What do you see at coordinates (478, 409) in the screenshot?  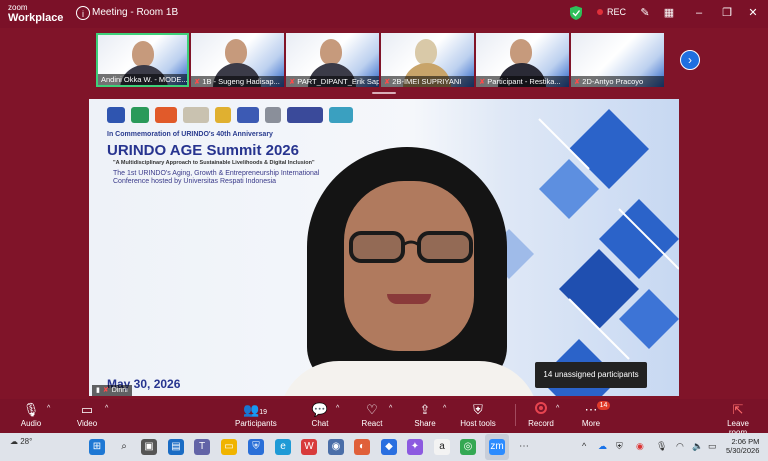 I see `shield-icon: ⛨` at bounding box center [478, 409].